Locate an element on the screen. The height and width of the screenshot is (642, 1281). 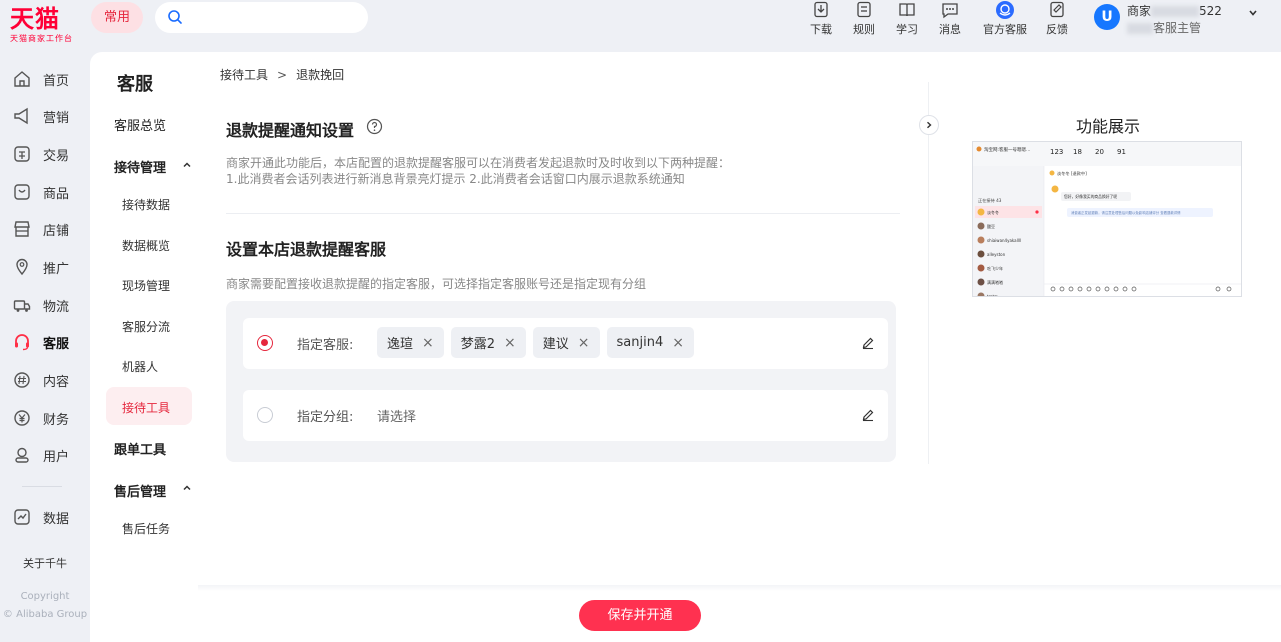
breadcrumb-parent: 接待工具 is located at coordinates (244, 75).